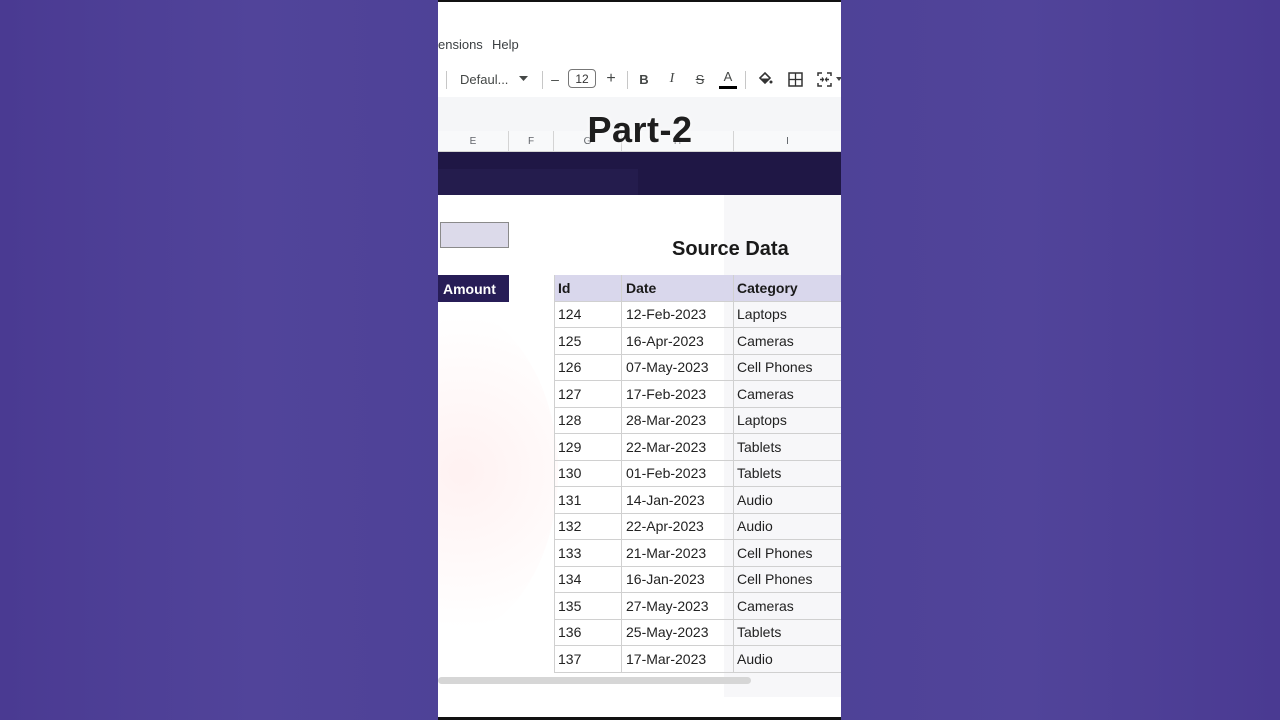  What do you see at coordinates (505, 44) in the screenshot?
I see `menu-help: Help` at bounding box center [505, 44].